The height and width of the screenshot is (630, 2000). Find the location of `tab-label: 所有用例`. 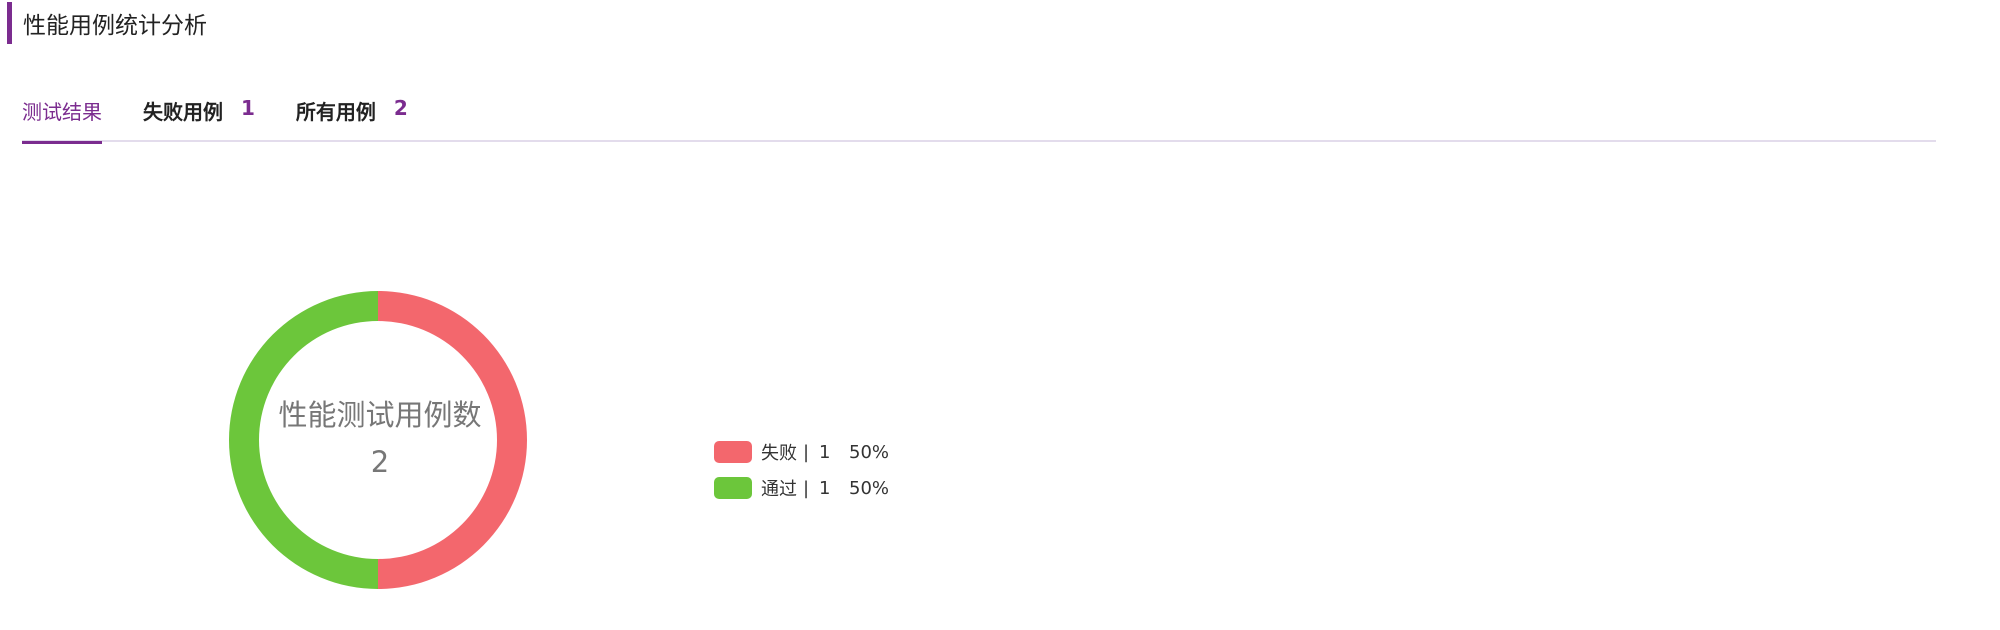

tab-label: 所有用例 is located at coordinates (335, 112).